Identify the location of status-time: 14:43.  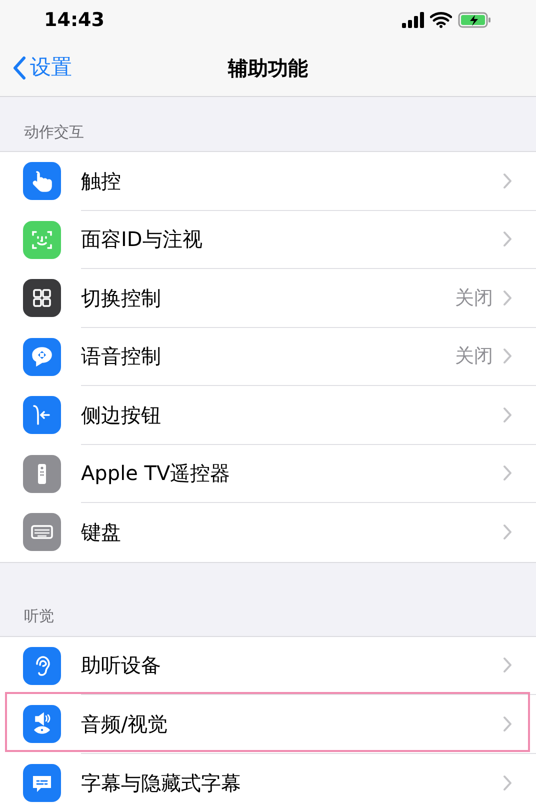
(74, 20).